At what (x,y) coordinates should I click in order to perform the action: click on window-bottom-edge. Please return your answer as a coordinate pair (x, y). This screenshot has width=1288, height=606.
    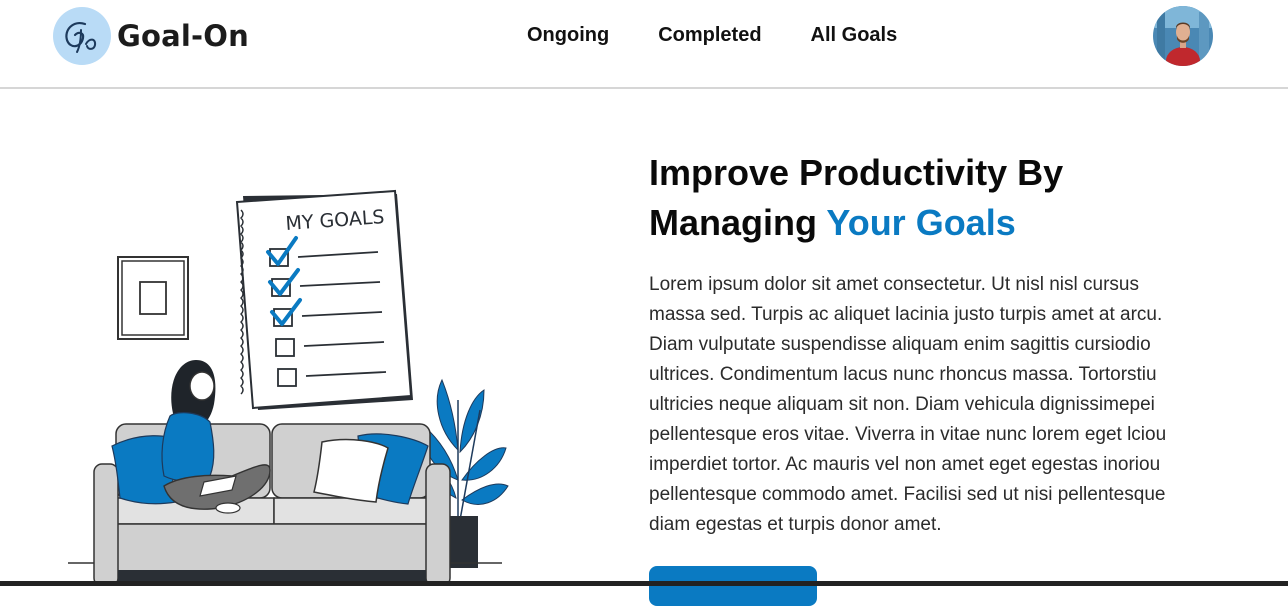
    Looking at the image, I should click on (644, 583).